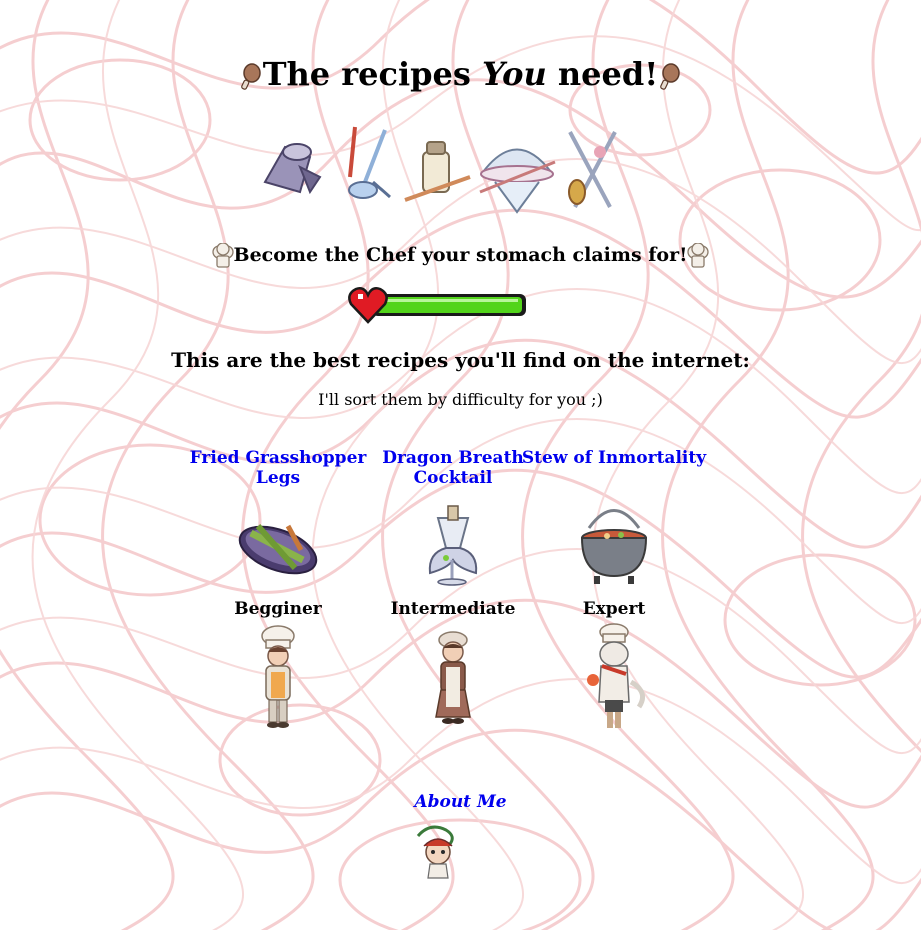  I want to click on subtitle-text: Become the Chef your stomach claims for!, so click(460, 255).